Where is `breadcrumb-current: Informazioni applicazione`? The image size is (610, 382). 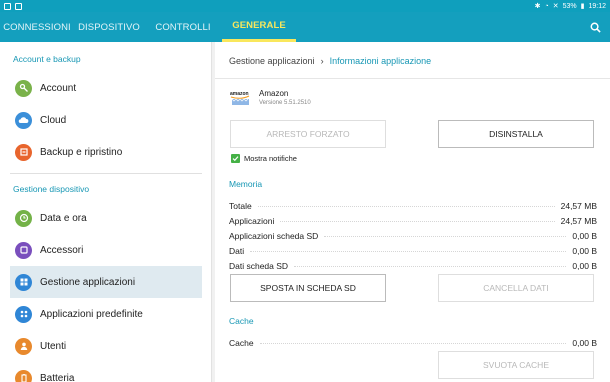
breadcrumb-current: Informazioni applicazione is located at coordinates (380, 61).